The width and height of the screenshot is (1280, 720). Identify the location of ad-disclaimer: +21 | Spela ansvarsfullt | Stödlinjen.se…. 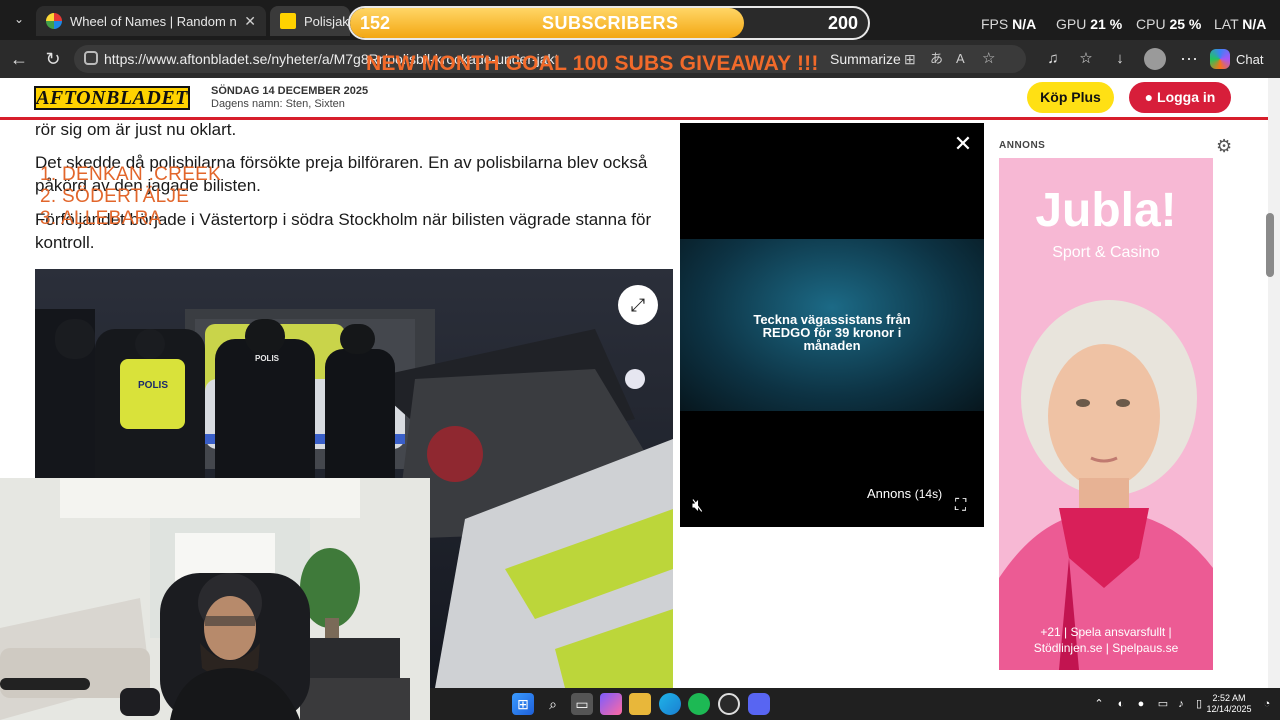
(1106, 640).